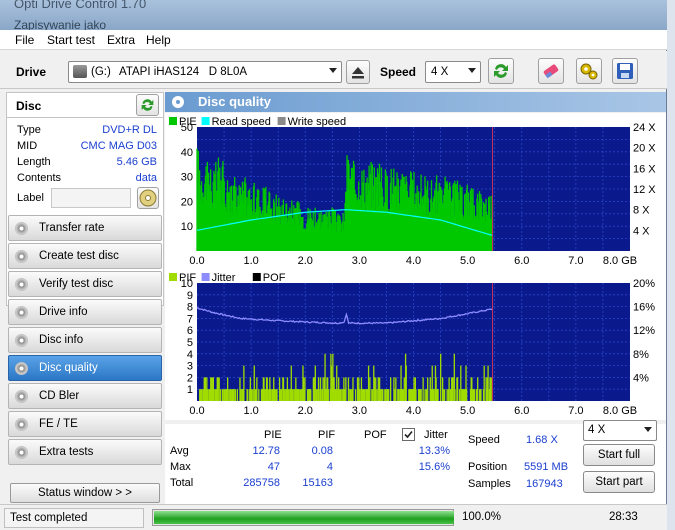 The image size is (675, 530). I want to click on y2-tick-label: 24 X, so click(644, 128).